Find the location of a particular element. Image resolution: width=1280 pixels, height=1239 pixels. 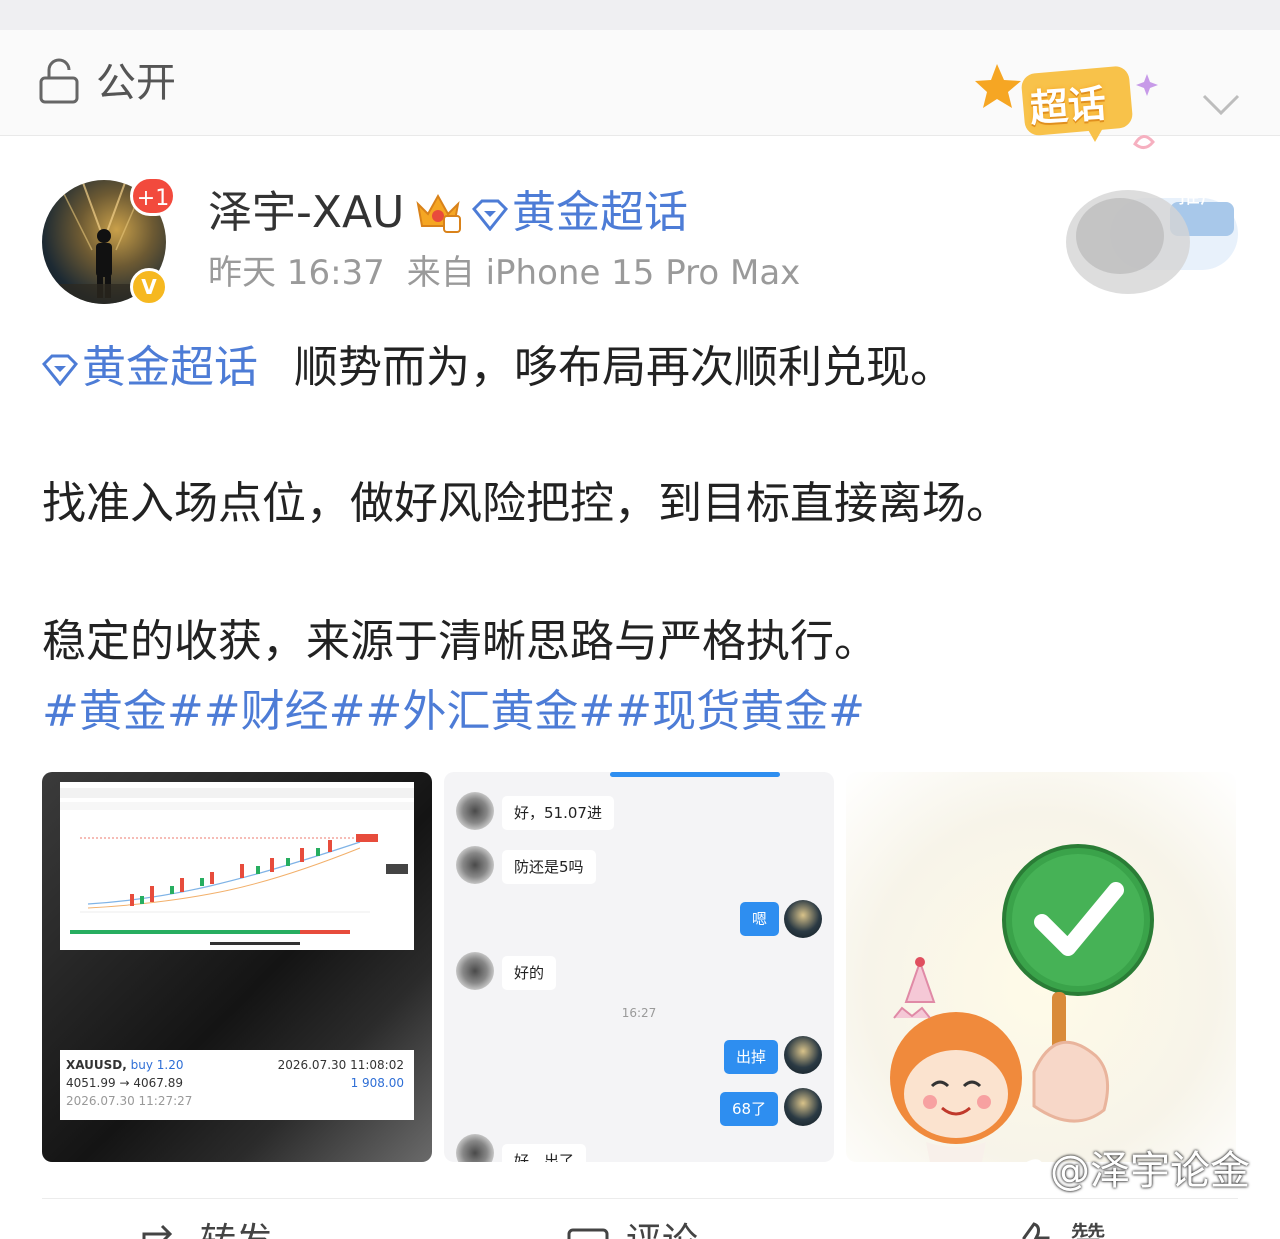

verified-badge: V is located at coordinates (149, 287).